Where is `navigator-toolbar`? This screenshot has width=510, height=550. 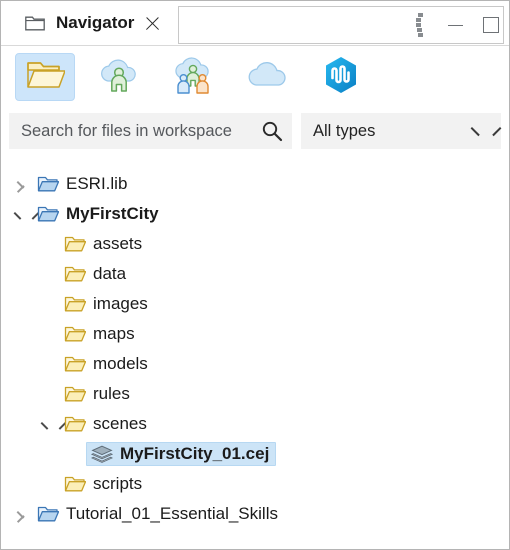 navigator-toolbar is located at coordinates (255, 76).